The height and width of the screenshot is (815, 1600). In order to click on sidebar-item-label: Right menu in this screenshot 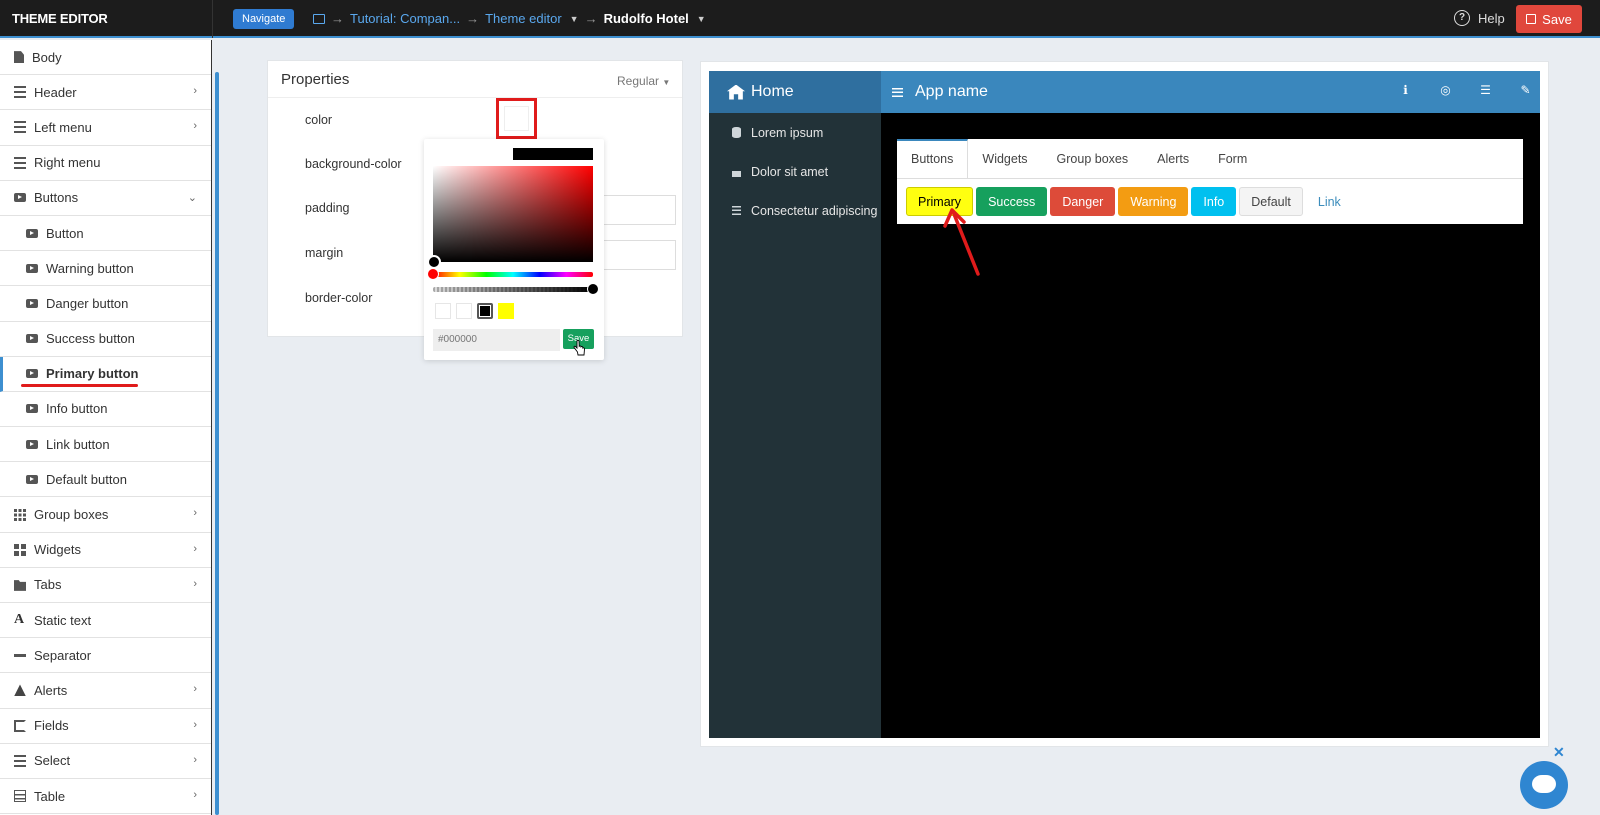, I will do `click(67, 163)`.